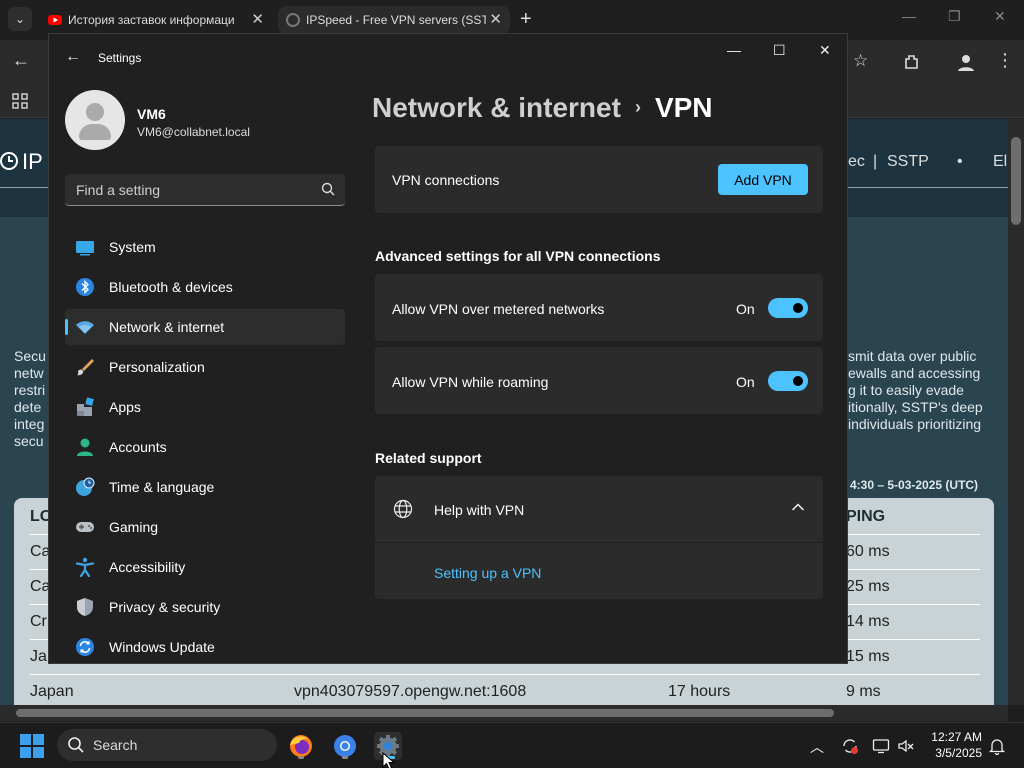 The image size is (1024, 768). What do you see at coordinates (157, 367) in the screenshot?
I see `nav-label: Personalization` at bounding box center [157, 367].